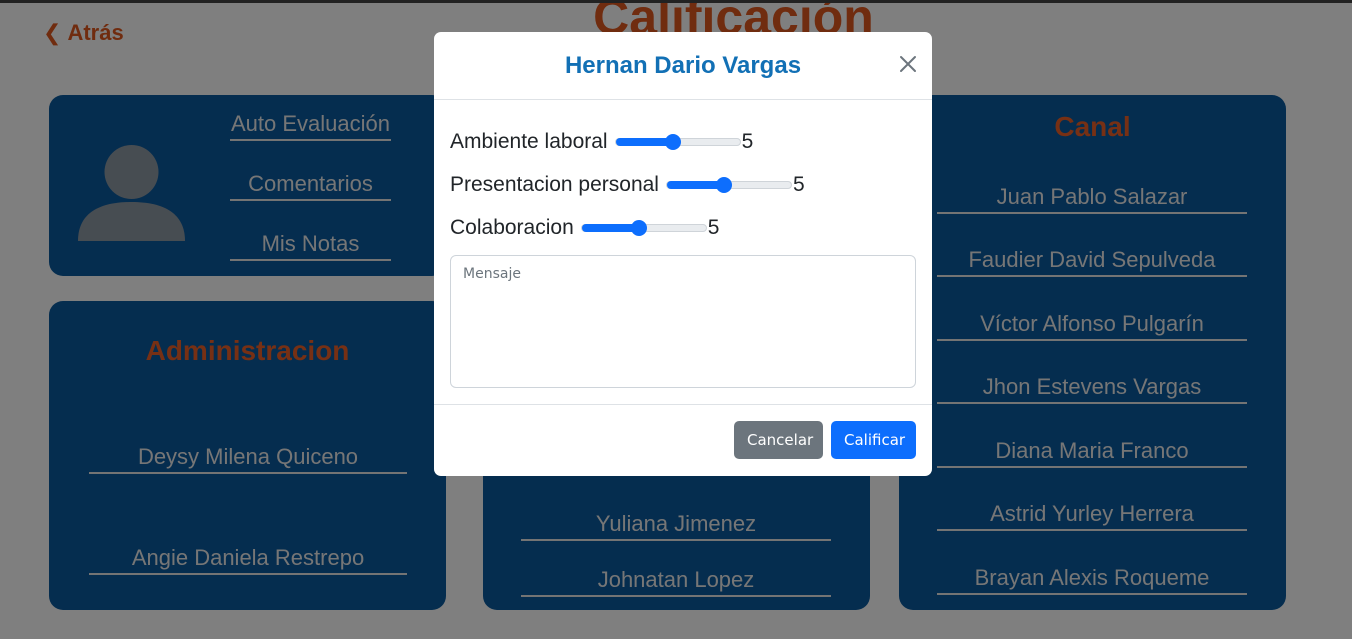 The height and width of the screenshot is (639, 1352). Describe the element at coordinates (529, 141) in the screenshot. I see `criterion-label: Ambiente laboral` at that location.